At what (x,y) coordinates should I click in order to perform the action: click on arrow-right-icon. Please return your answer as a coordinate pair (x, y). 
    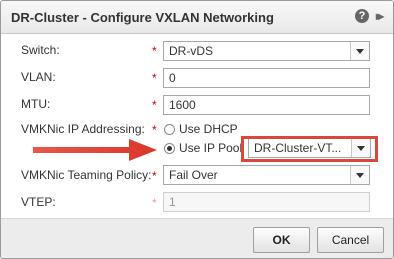
    Looking at the image, I should click on (95, 150).